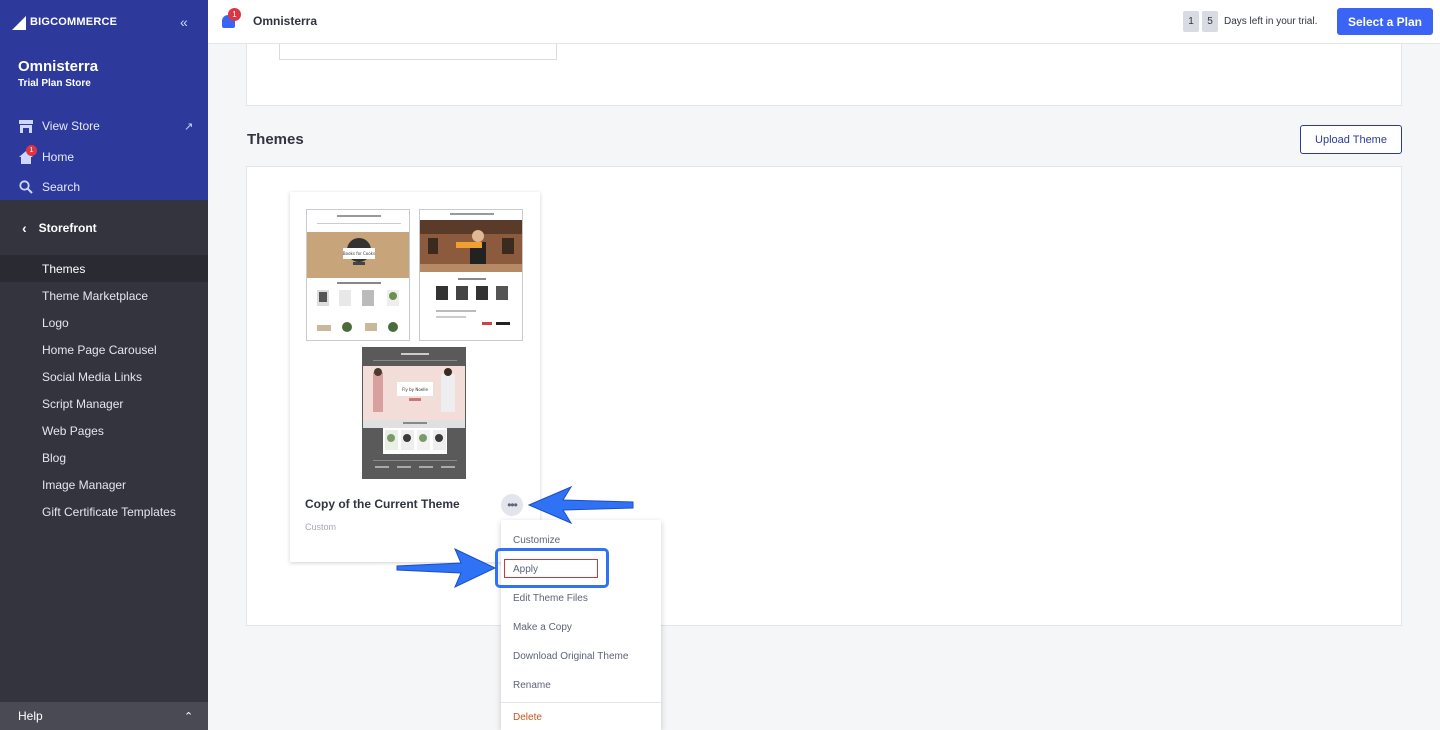 The image size is (1440, 730). What do you see at coordinates (104, 349) in the screenshot?
I see `sidebar-item-home-page-carousel: Home Page Carousel` at bounding box center [104, 349].